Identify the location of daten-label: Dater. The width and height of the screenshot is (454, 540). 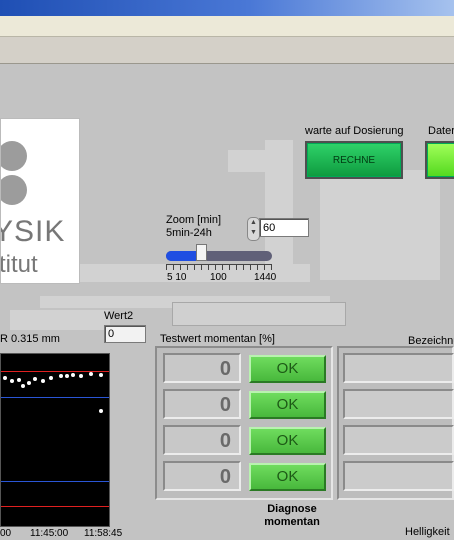
(441, 131).